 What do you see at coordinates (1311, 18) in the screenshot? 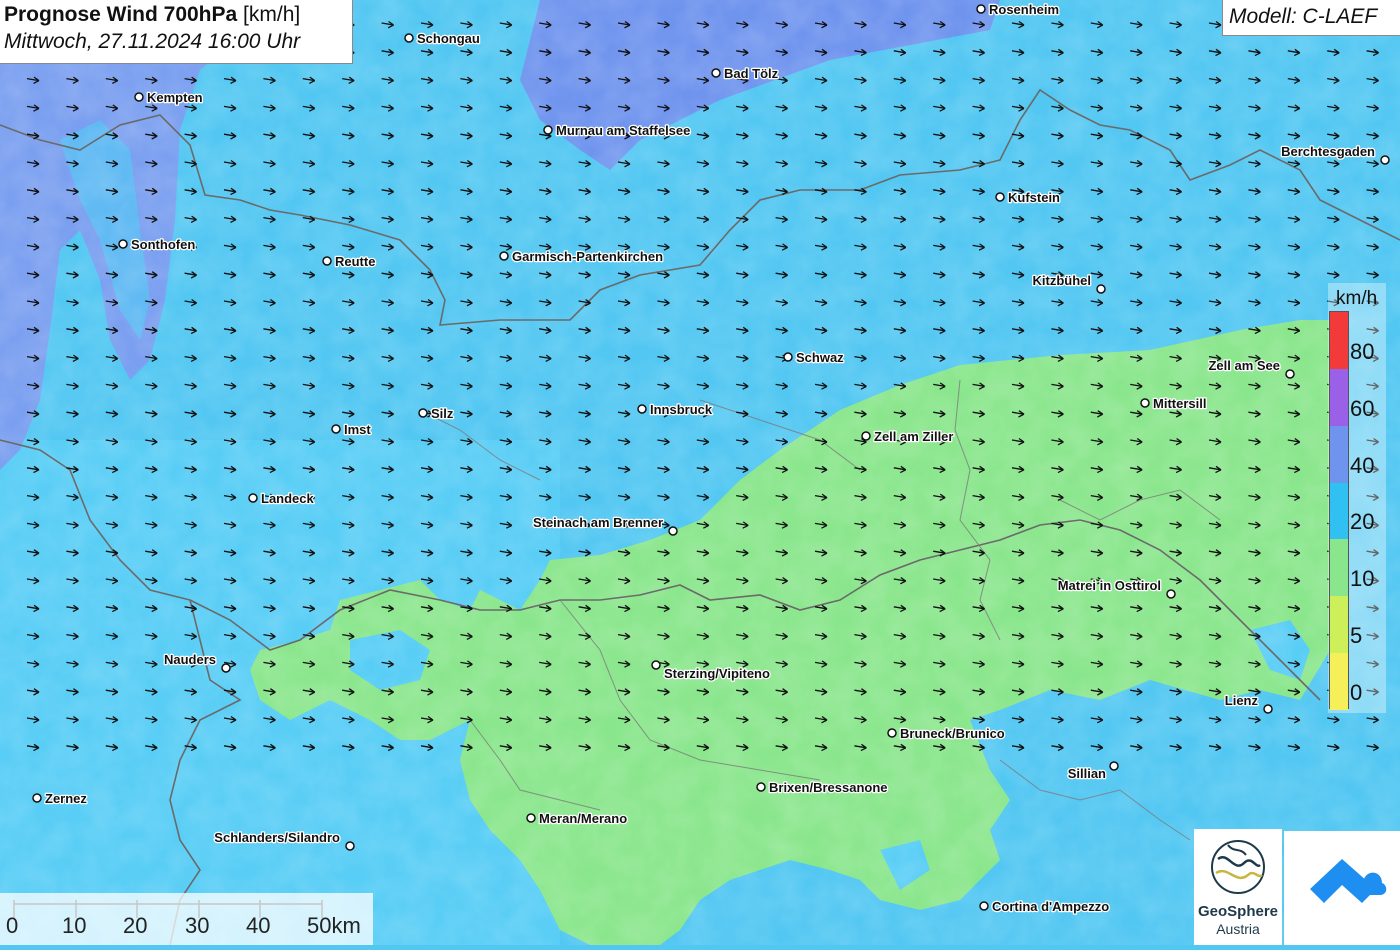
I see `model-label: Modell: C-LAEF` at bounding box center [1311, 18].